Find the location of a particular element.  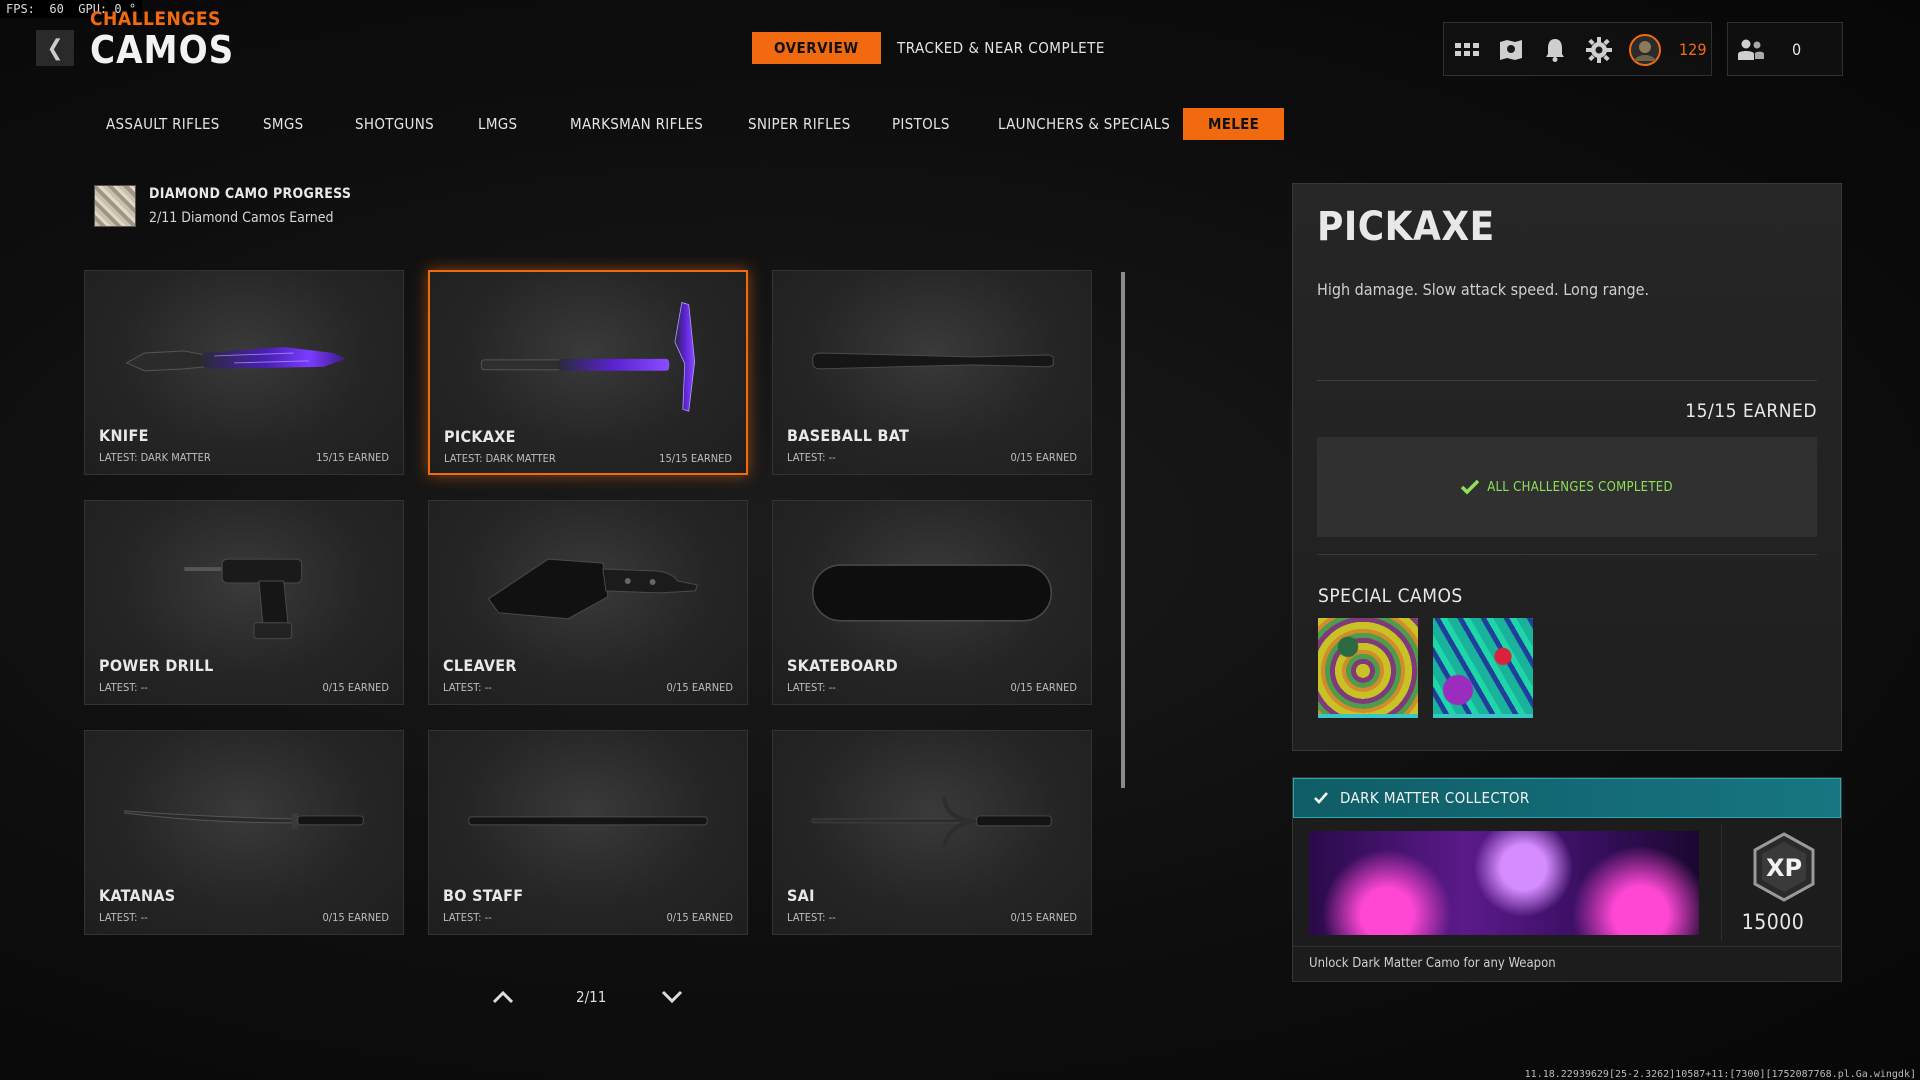

bo-staff-icon is located at coordinates (588, 821).